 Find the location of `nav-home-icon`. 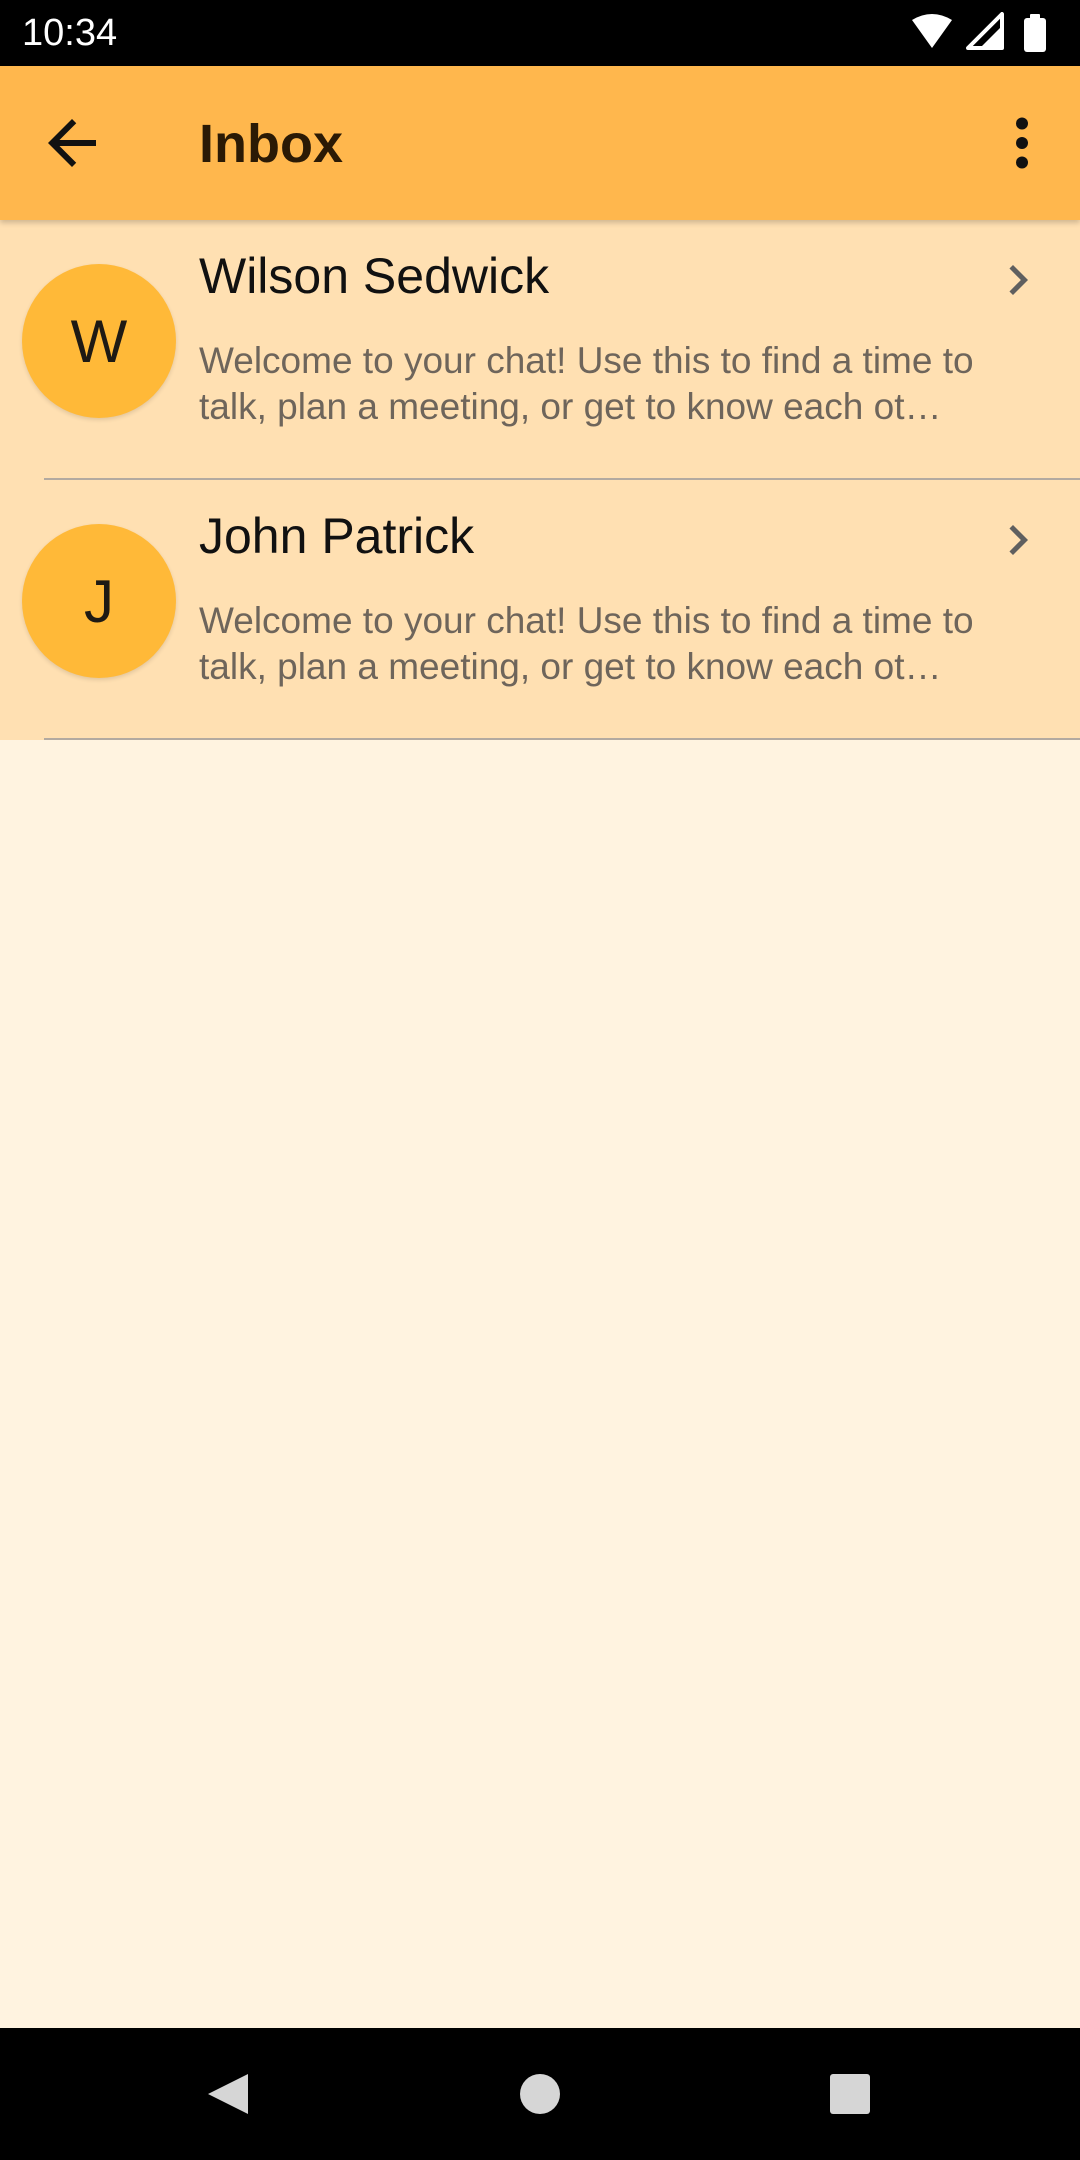

nav-home-icon is located at coordinates (540, 2094).